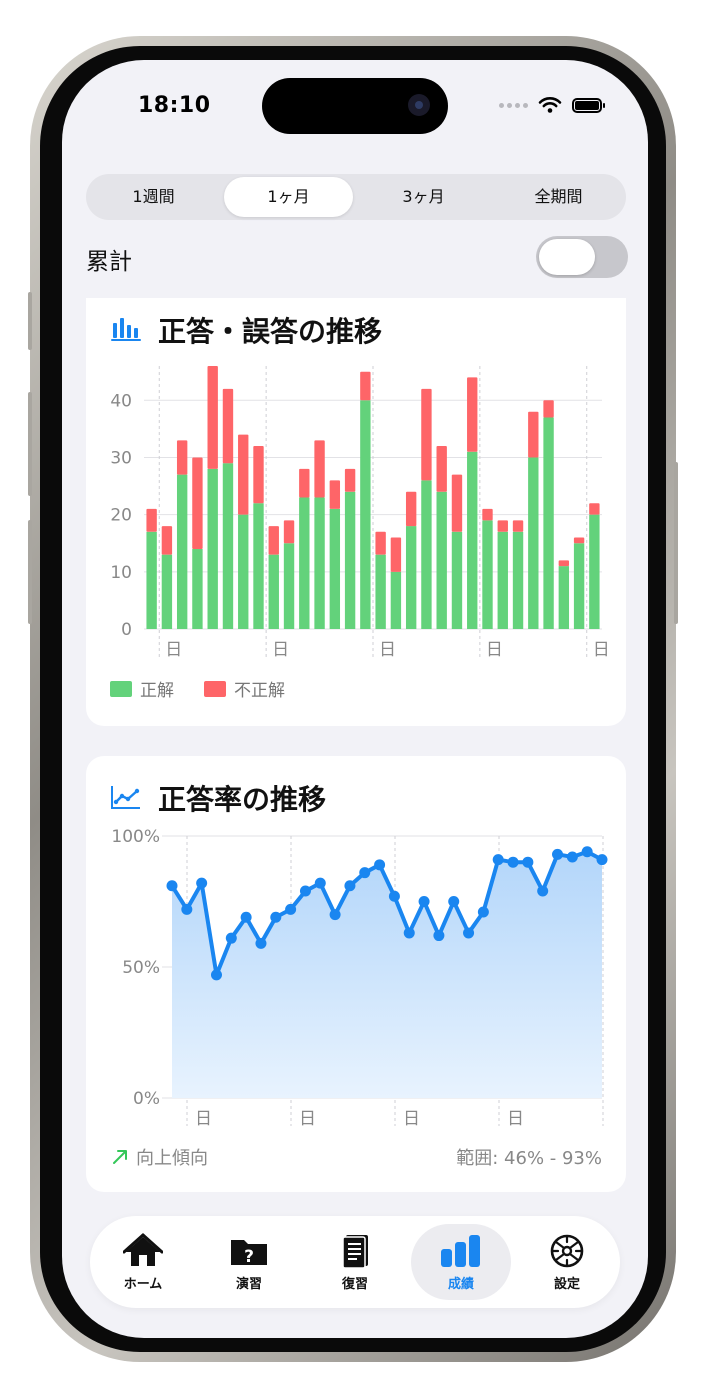 The height and width of the screenshot is (1398, 710). I want to click on house-icon, so click(143, 1249).